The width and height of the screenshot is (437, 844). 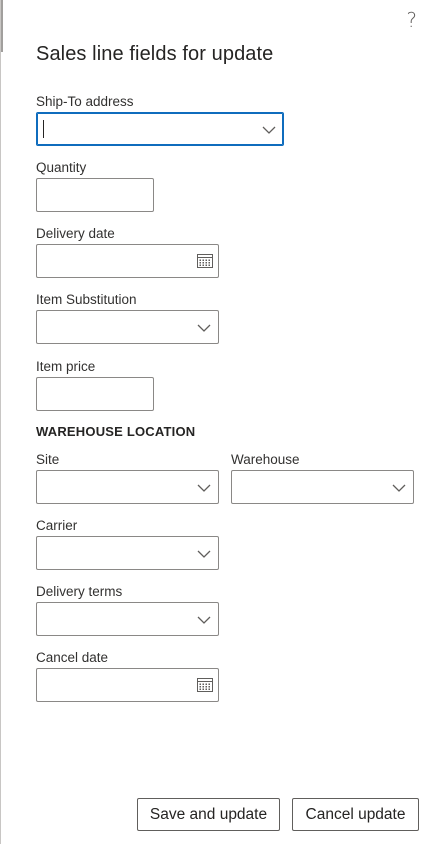 I want to click on delivery-terms-label: Delivery terms, so click(x=79, y=591).